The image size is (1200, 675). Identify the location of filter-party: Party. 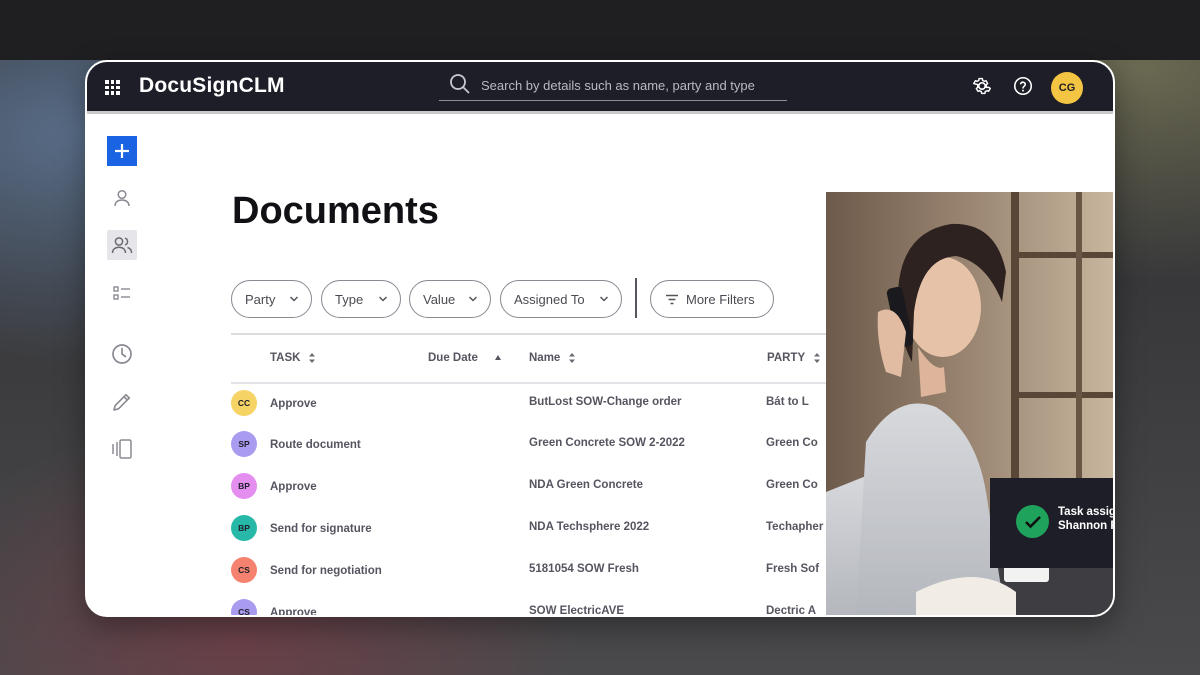
(271, 299).